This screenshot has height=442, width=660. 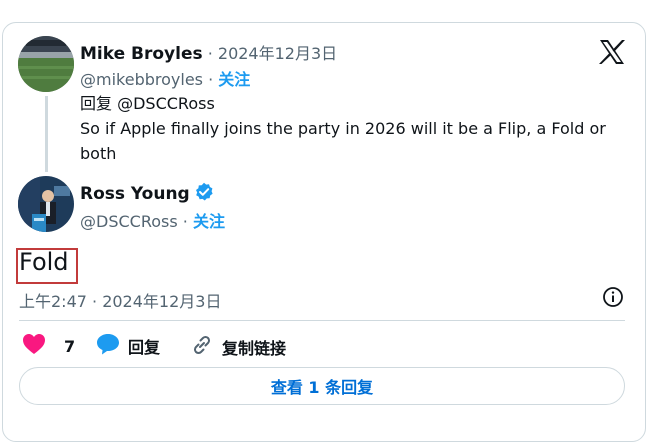 I want to click on highlight-box, so click(x=47, y=266).